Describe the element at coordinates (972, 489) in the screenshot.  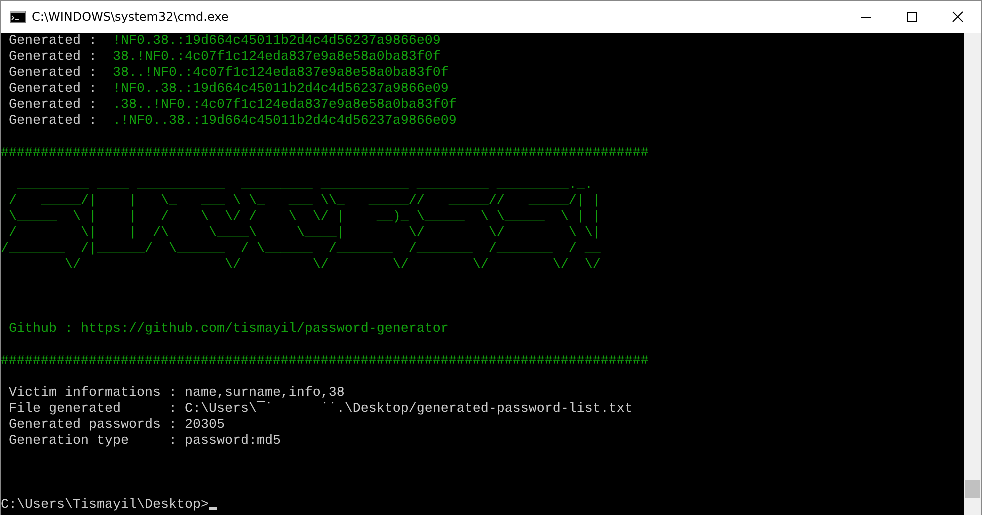
I see `scrollbar-thumb` at that location.